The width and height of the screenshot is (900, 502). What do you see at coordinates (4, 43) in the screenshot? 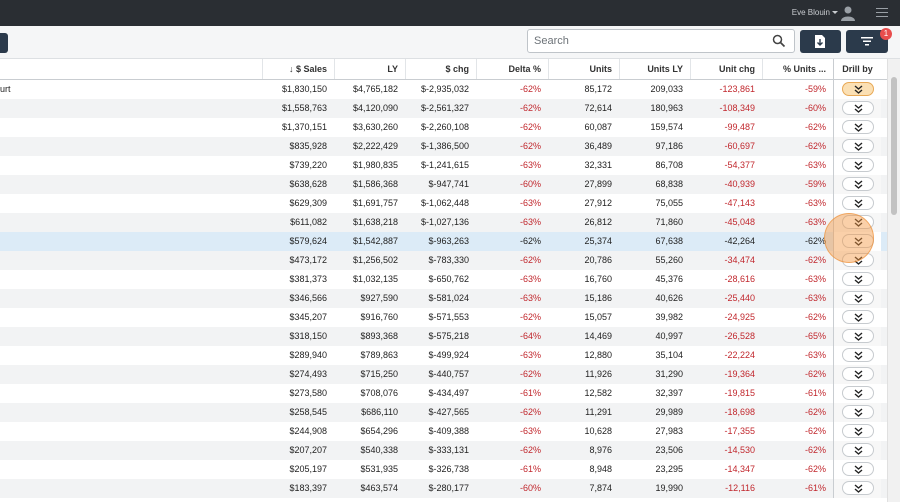
I see `toolbar-left-button` at bounding box center [4, 43].